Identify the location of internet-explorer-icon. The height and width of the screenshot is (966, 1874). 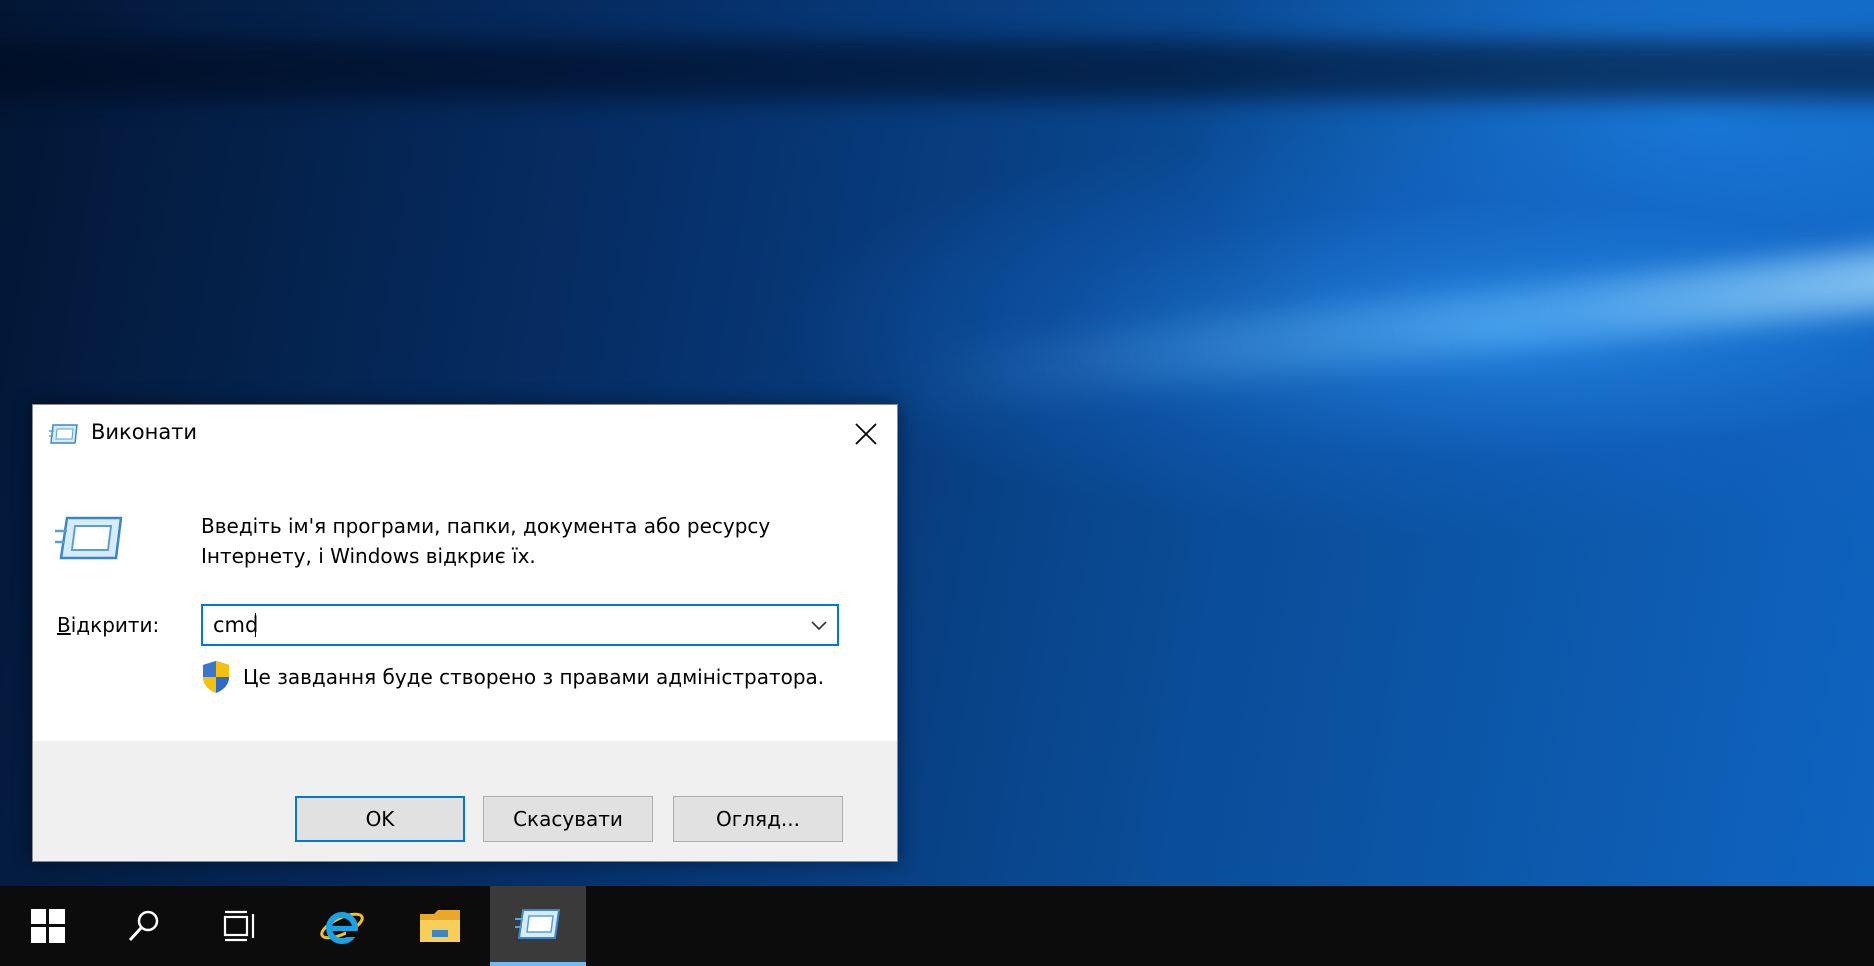
(342, 928).